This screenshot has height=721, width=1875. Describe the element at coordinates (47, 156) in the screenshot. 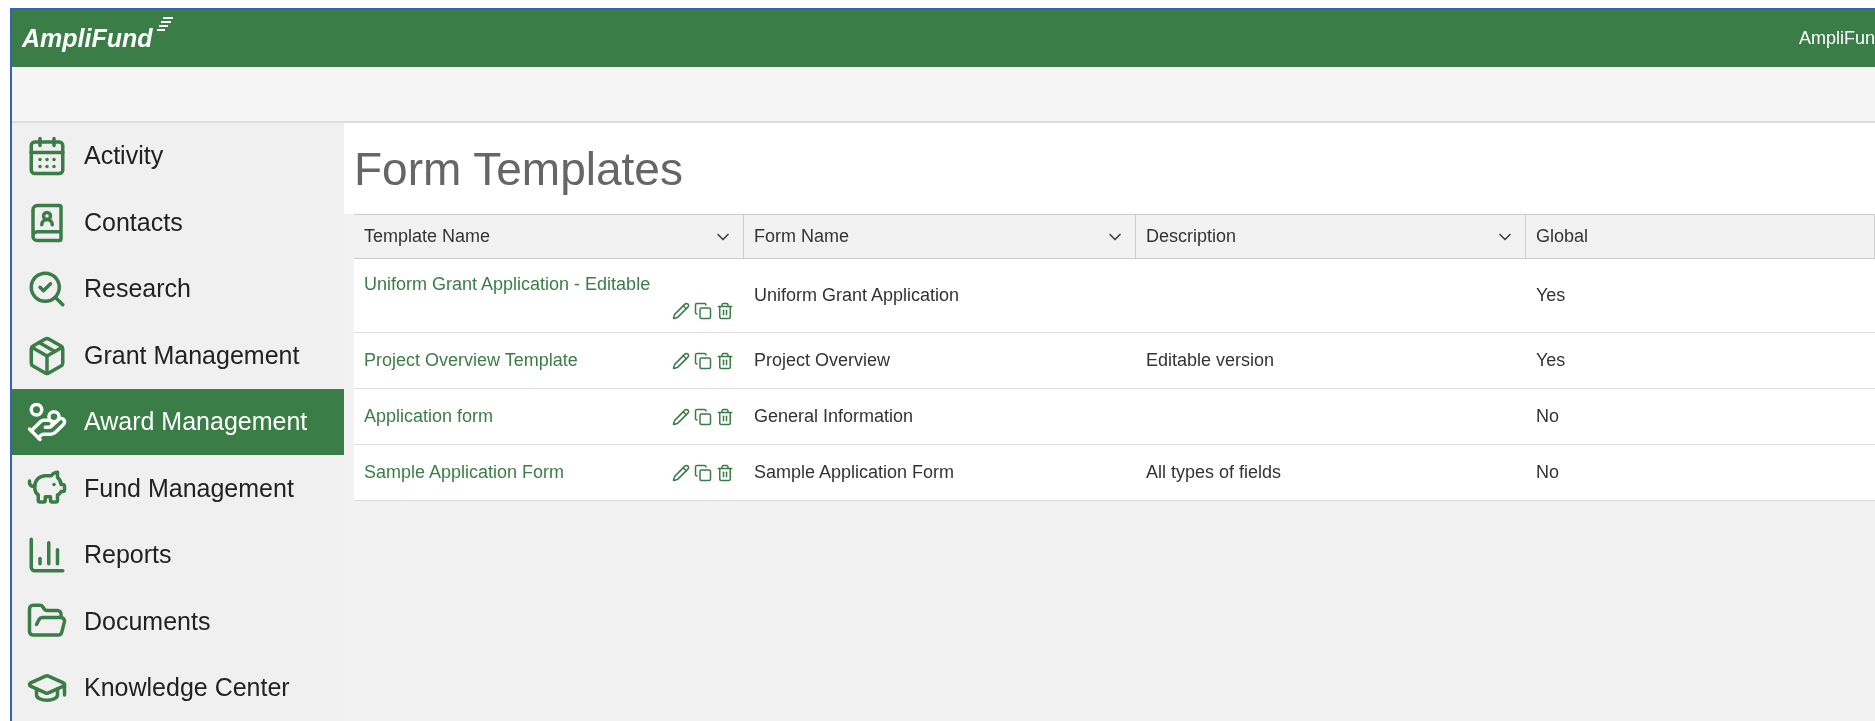

I see `calendar-icon` at that location.